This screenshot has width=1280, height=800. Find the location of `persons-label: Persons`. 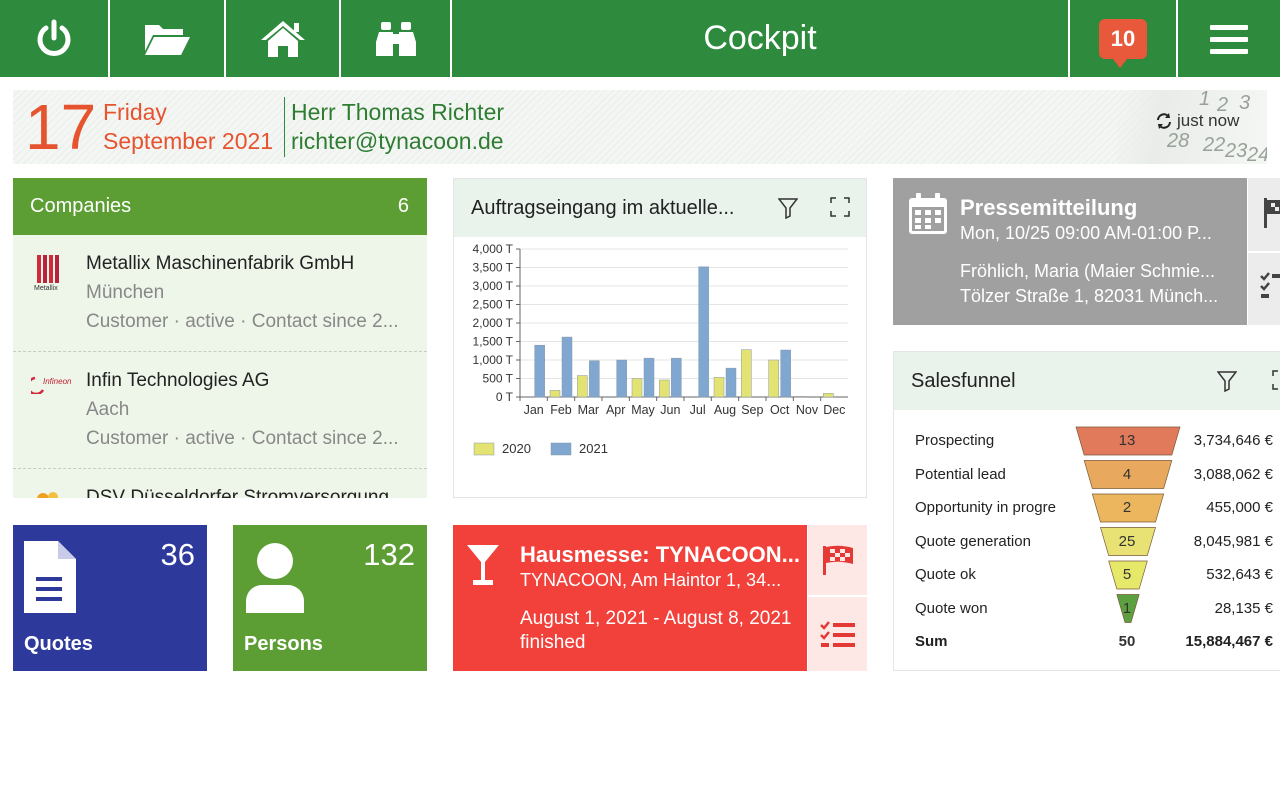

persons-label: Persons is located at coordinates (283, 644).